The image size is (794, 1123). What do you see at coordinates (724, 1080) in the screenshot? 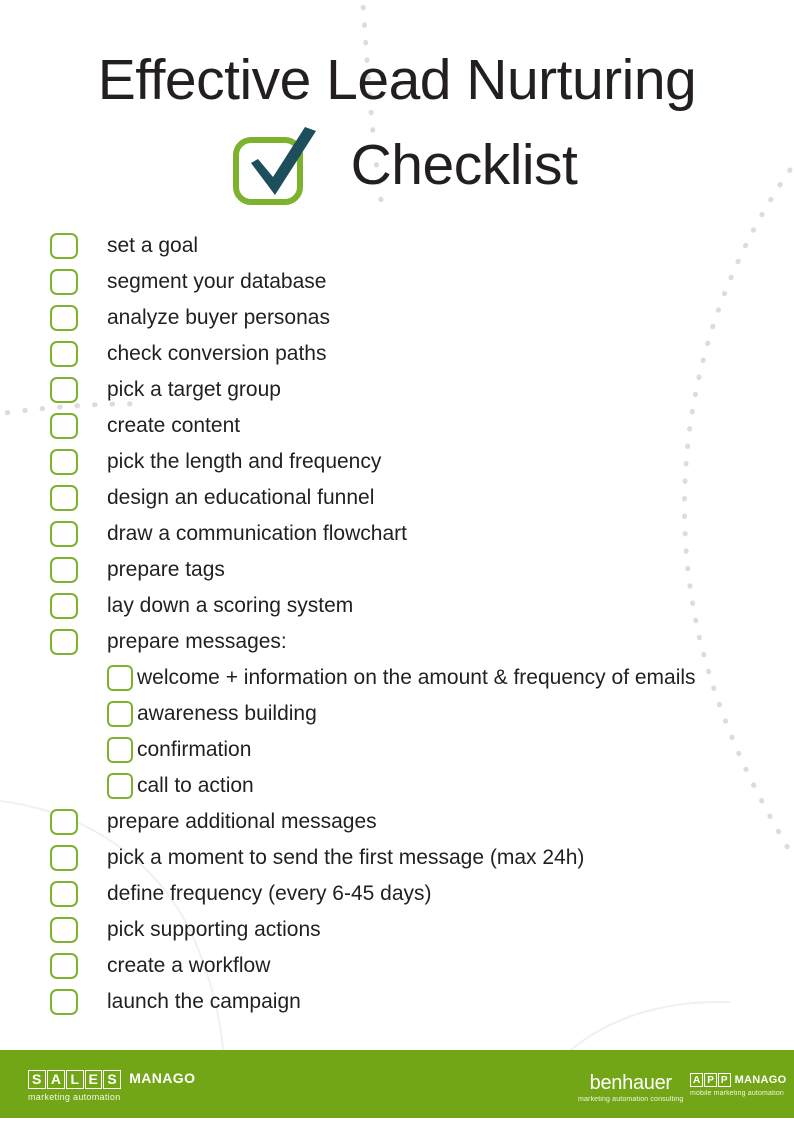
I see `appmanago-letter-2: P` at bounding box center [724, 1080].